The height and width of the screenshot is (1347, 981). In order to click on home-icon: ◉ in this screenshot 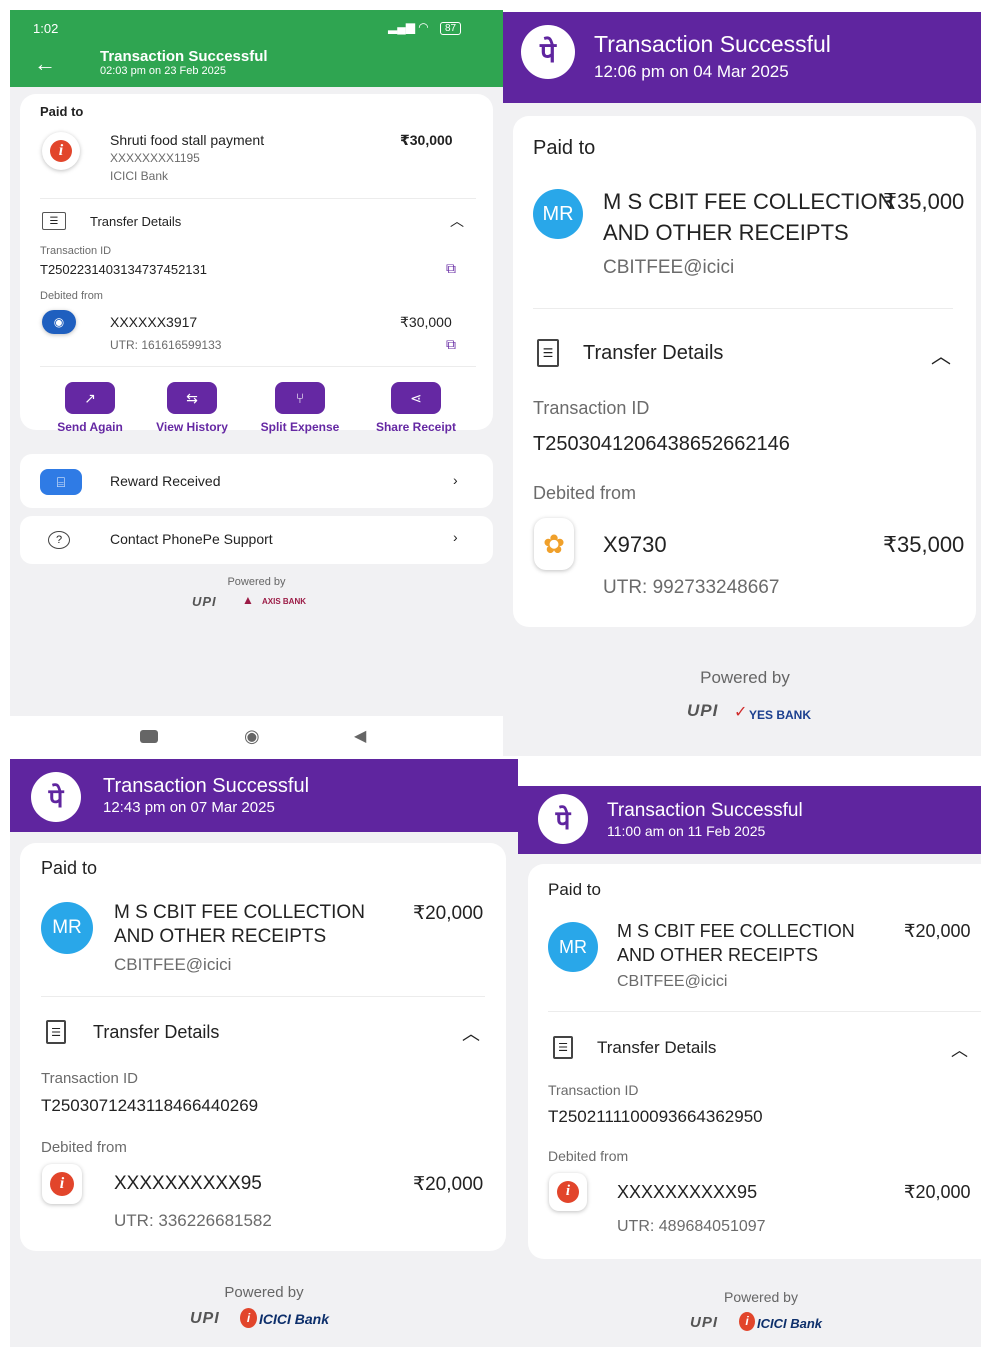, I will do `click(252, 736)`.